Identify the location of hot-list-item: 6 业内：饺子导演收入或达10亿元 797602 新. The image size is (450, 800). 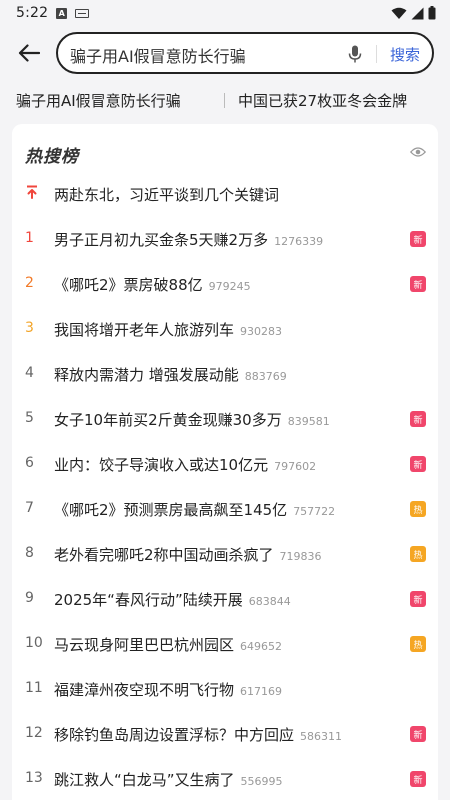
(225, 464).